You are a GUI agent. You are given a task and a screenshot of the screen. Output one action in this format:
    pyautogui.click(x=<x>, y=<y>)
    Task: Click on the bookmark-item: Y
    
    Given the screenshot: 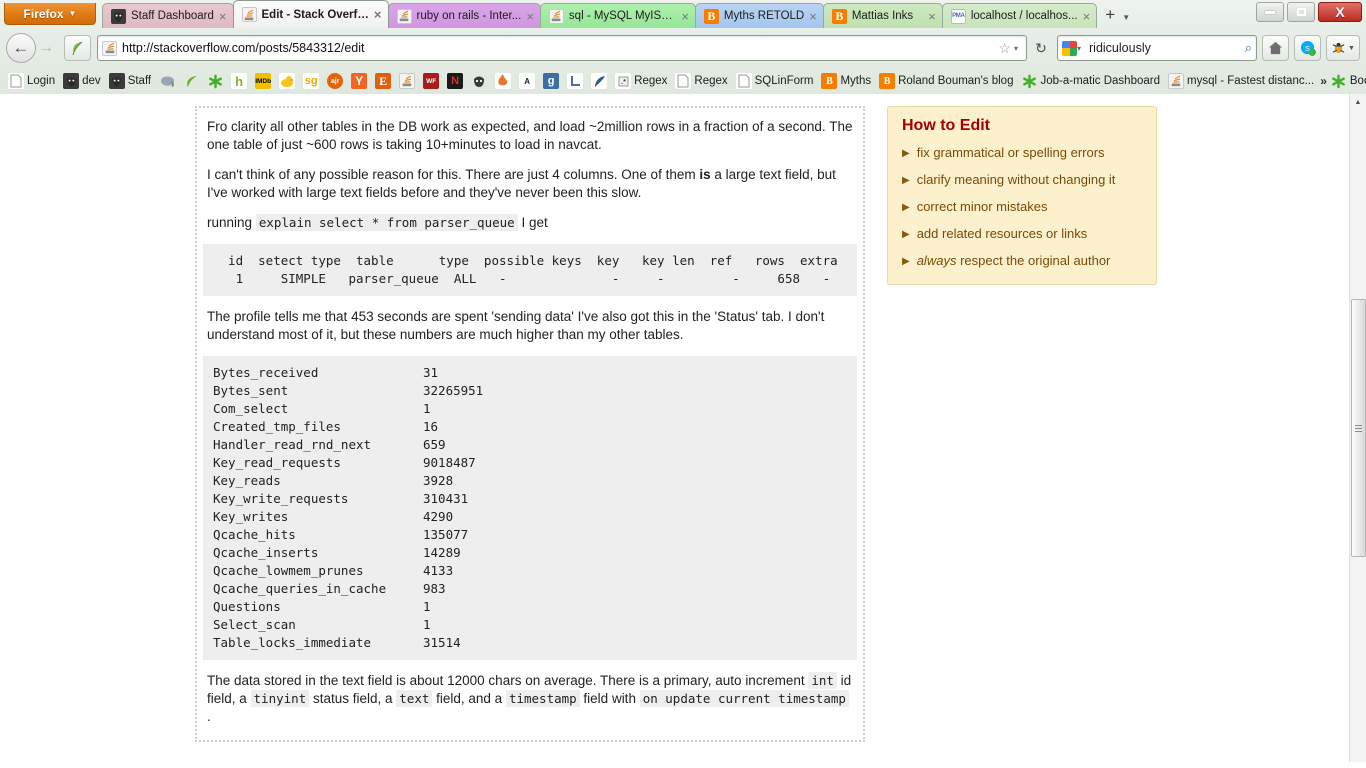 What is the action you would take?
    pyautogui.click(x=359, y=81)
    